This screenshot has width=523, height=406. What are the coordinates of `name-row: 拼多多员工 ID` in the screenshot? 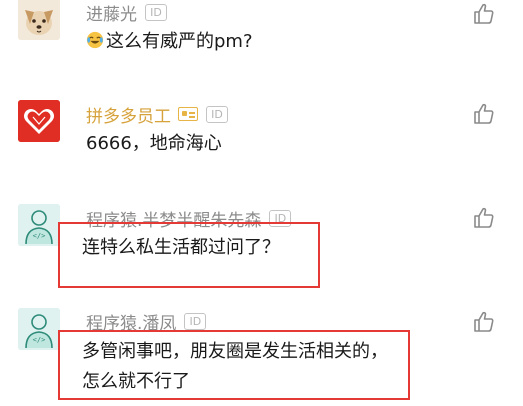 It's located at (157, 114).